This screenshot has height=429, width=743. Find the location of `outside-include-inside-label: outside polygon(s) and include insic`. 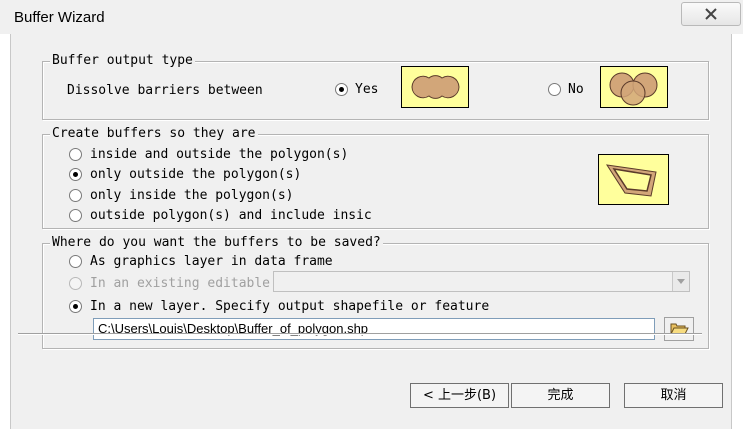

outside-include-inside-label: outside polygon(s) and include insic is located at coordinates (231, 215).